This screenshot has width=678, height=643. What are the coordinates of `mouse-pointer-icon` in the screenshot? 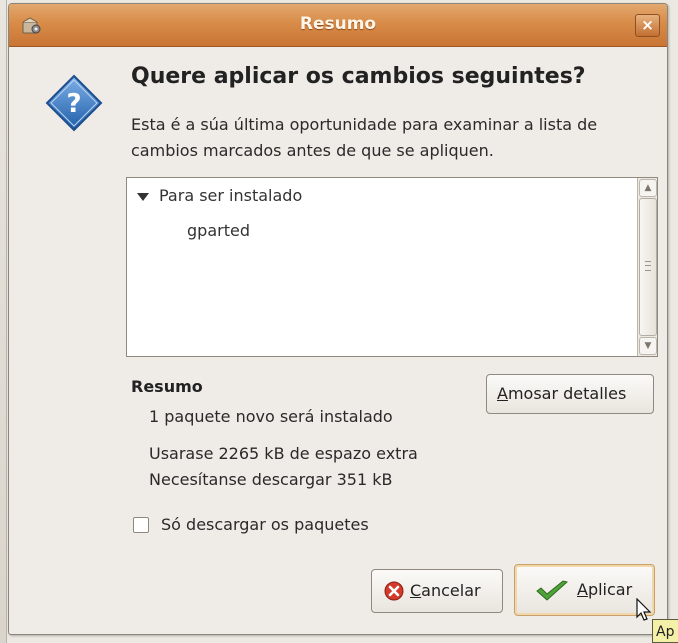 It's located at (644, 609).